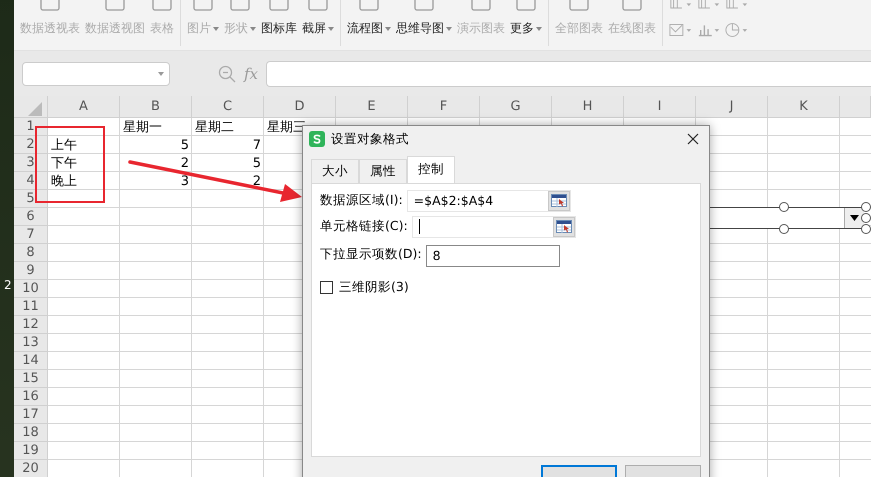 The width and height of the screenshot is (871, 477). What do you see at coordinates (31, 289) in the screenshot?
I see `row-header: 10` at bounding box center [31, 289].